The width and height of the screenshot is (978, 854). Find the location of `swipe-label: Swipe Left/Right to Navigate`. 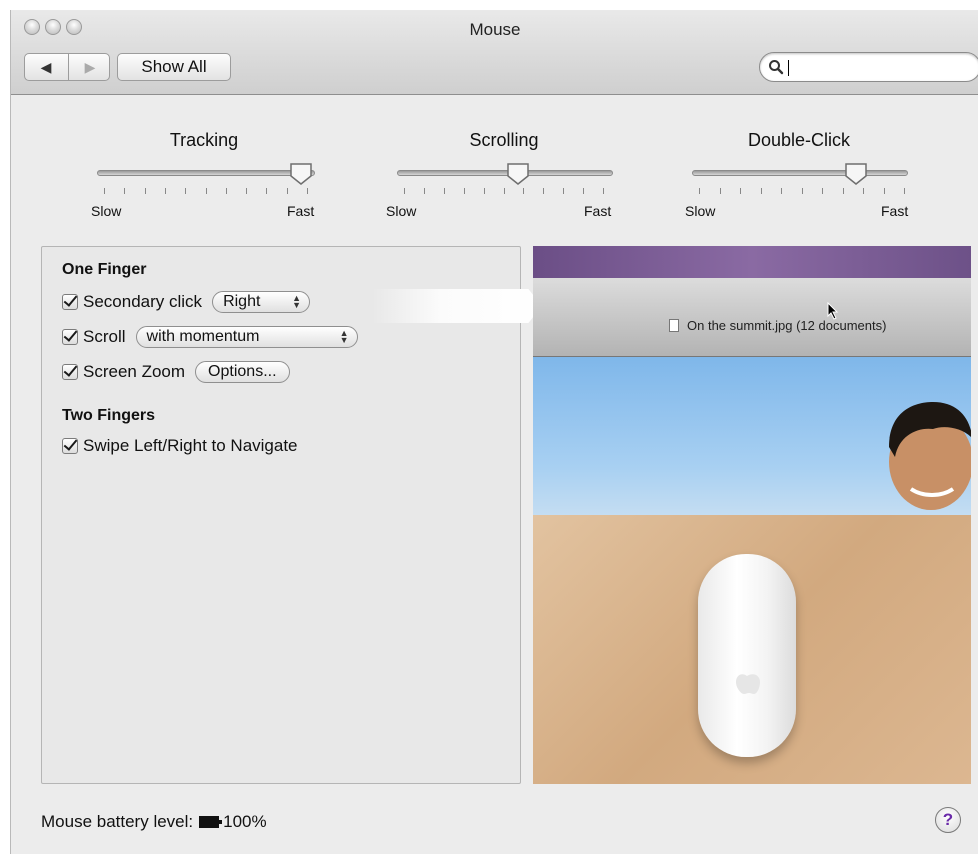

swipe-label: Swipe Left/Right to Navigate is located at coordinates (190, 445).